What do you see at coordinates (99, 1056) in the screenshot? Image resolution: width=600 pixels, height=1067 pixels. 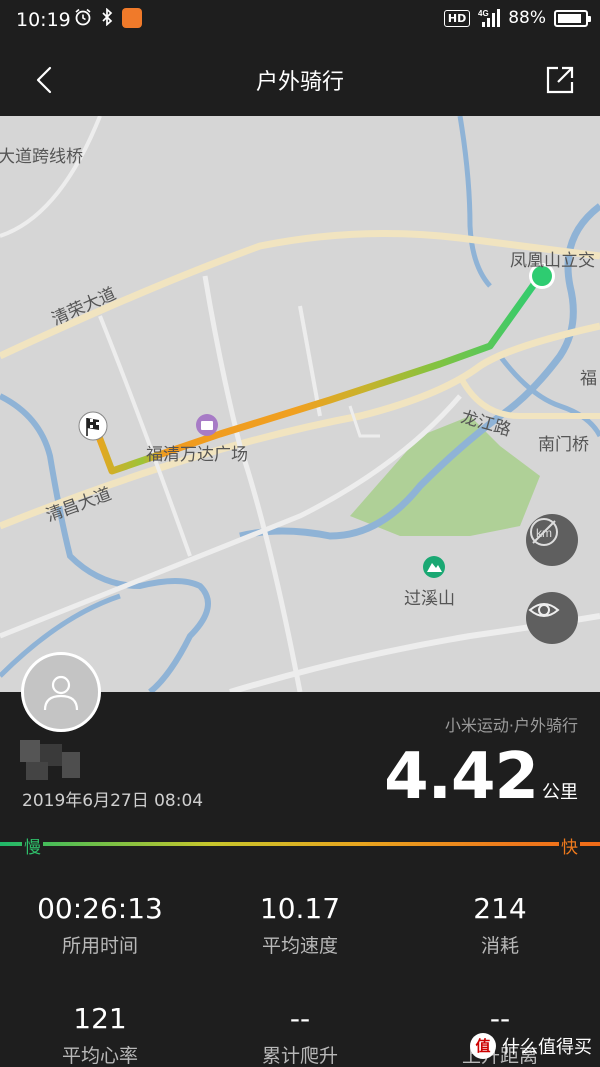 I see `stat-label: 平均心率` at bounding box center [99, 1056].